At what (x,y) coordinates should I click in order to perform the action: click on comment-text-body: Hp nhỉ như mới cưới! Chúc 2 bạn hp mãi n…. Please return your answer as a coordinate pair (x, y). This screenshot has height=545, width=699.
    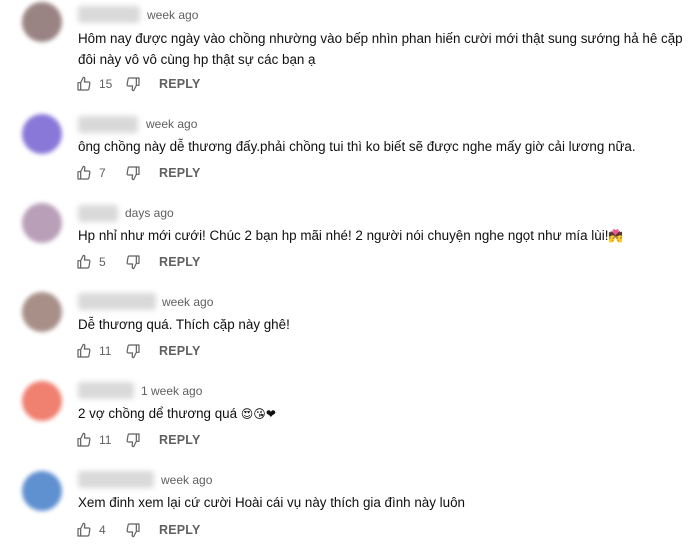
    Looking at the image, I should click on (343, 235).